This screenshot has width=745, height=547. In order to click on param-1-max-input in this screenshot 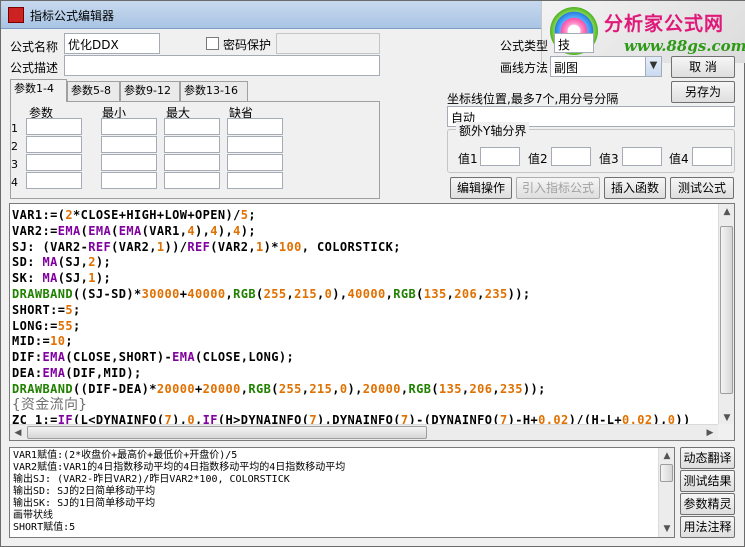, I will do `click(192, 126)`.